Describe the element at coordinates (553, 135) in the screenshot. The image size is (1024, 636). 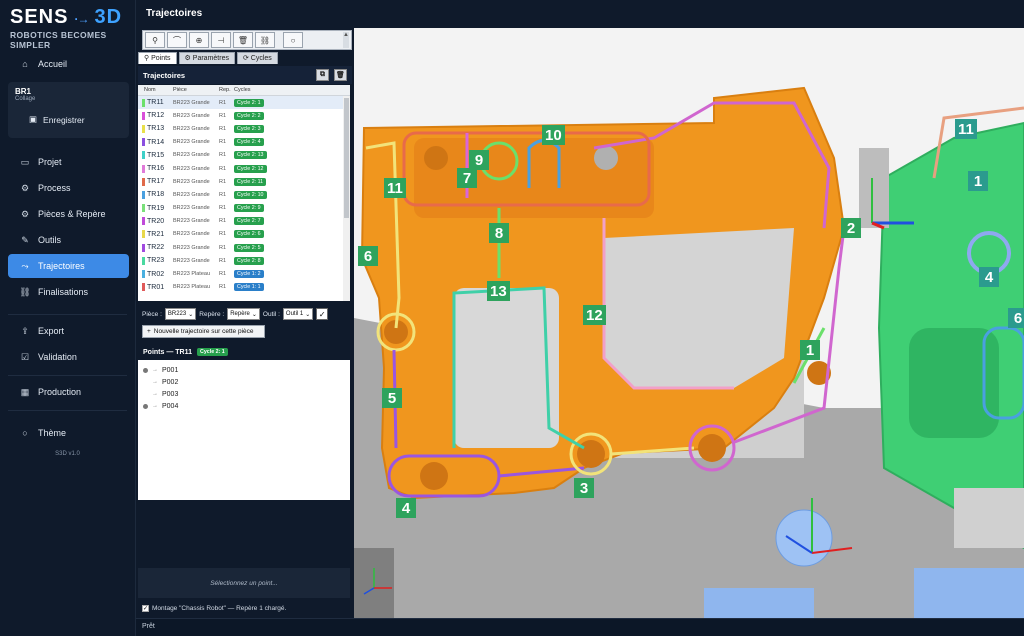
I see `trajectory-label: 10` at that location.